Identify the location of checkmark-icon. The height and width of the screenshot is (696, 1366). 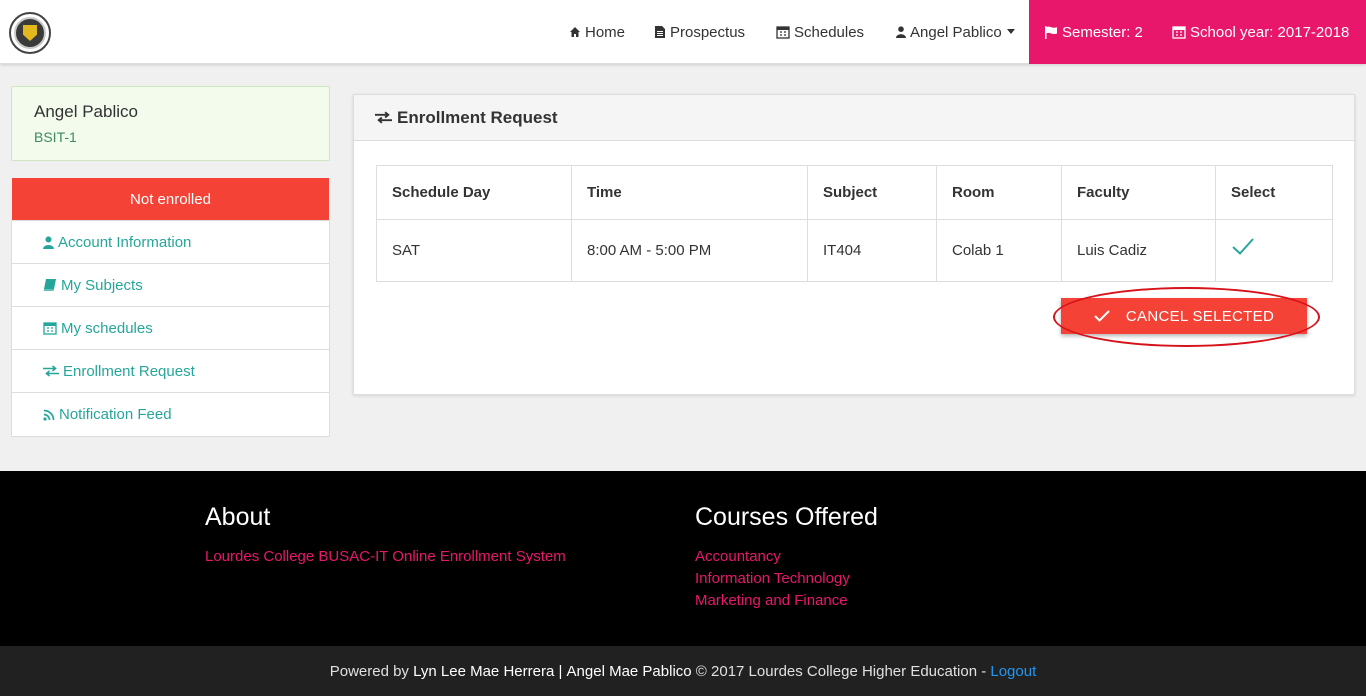
(1243, 246).